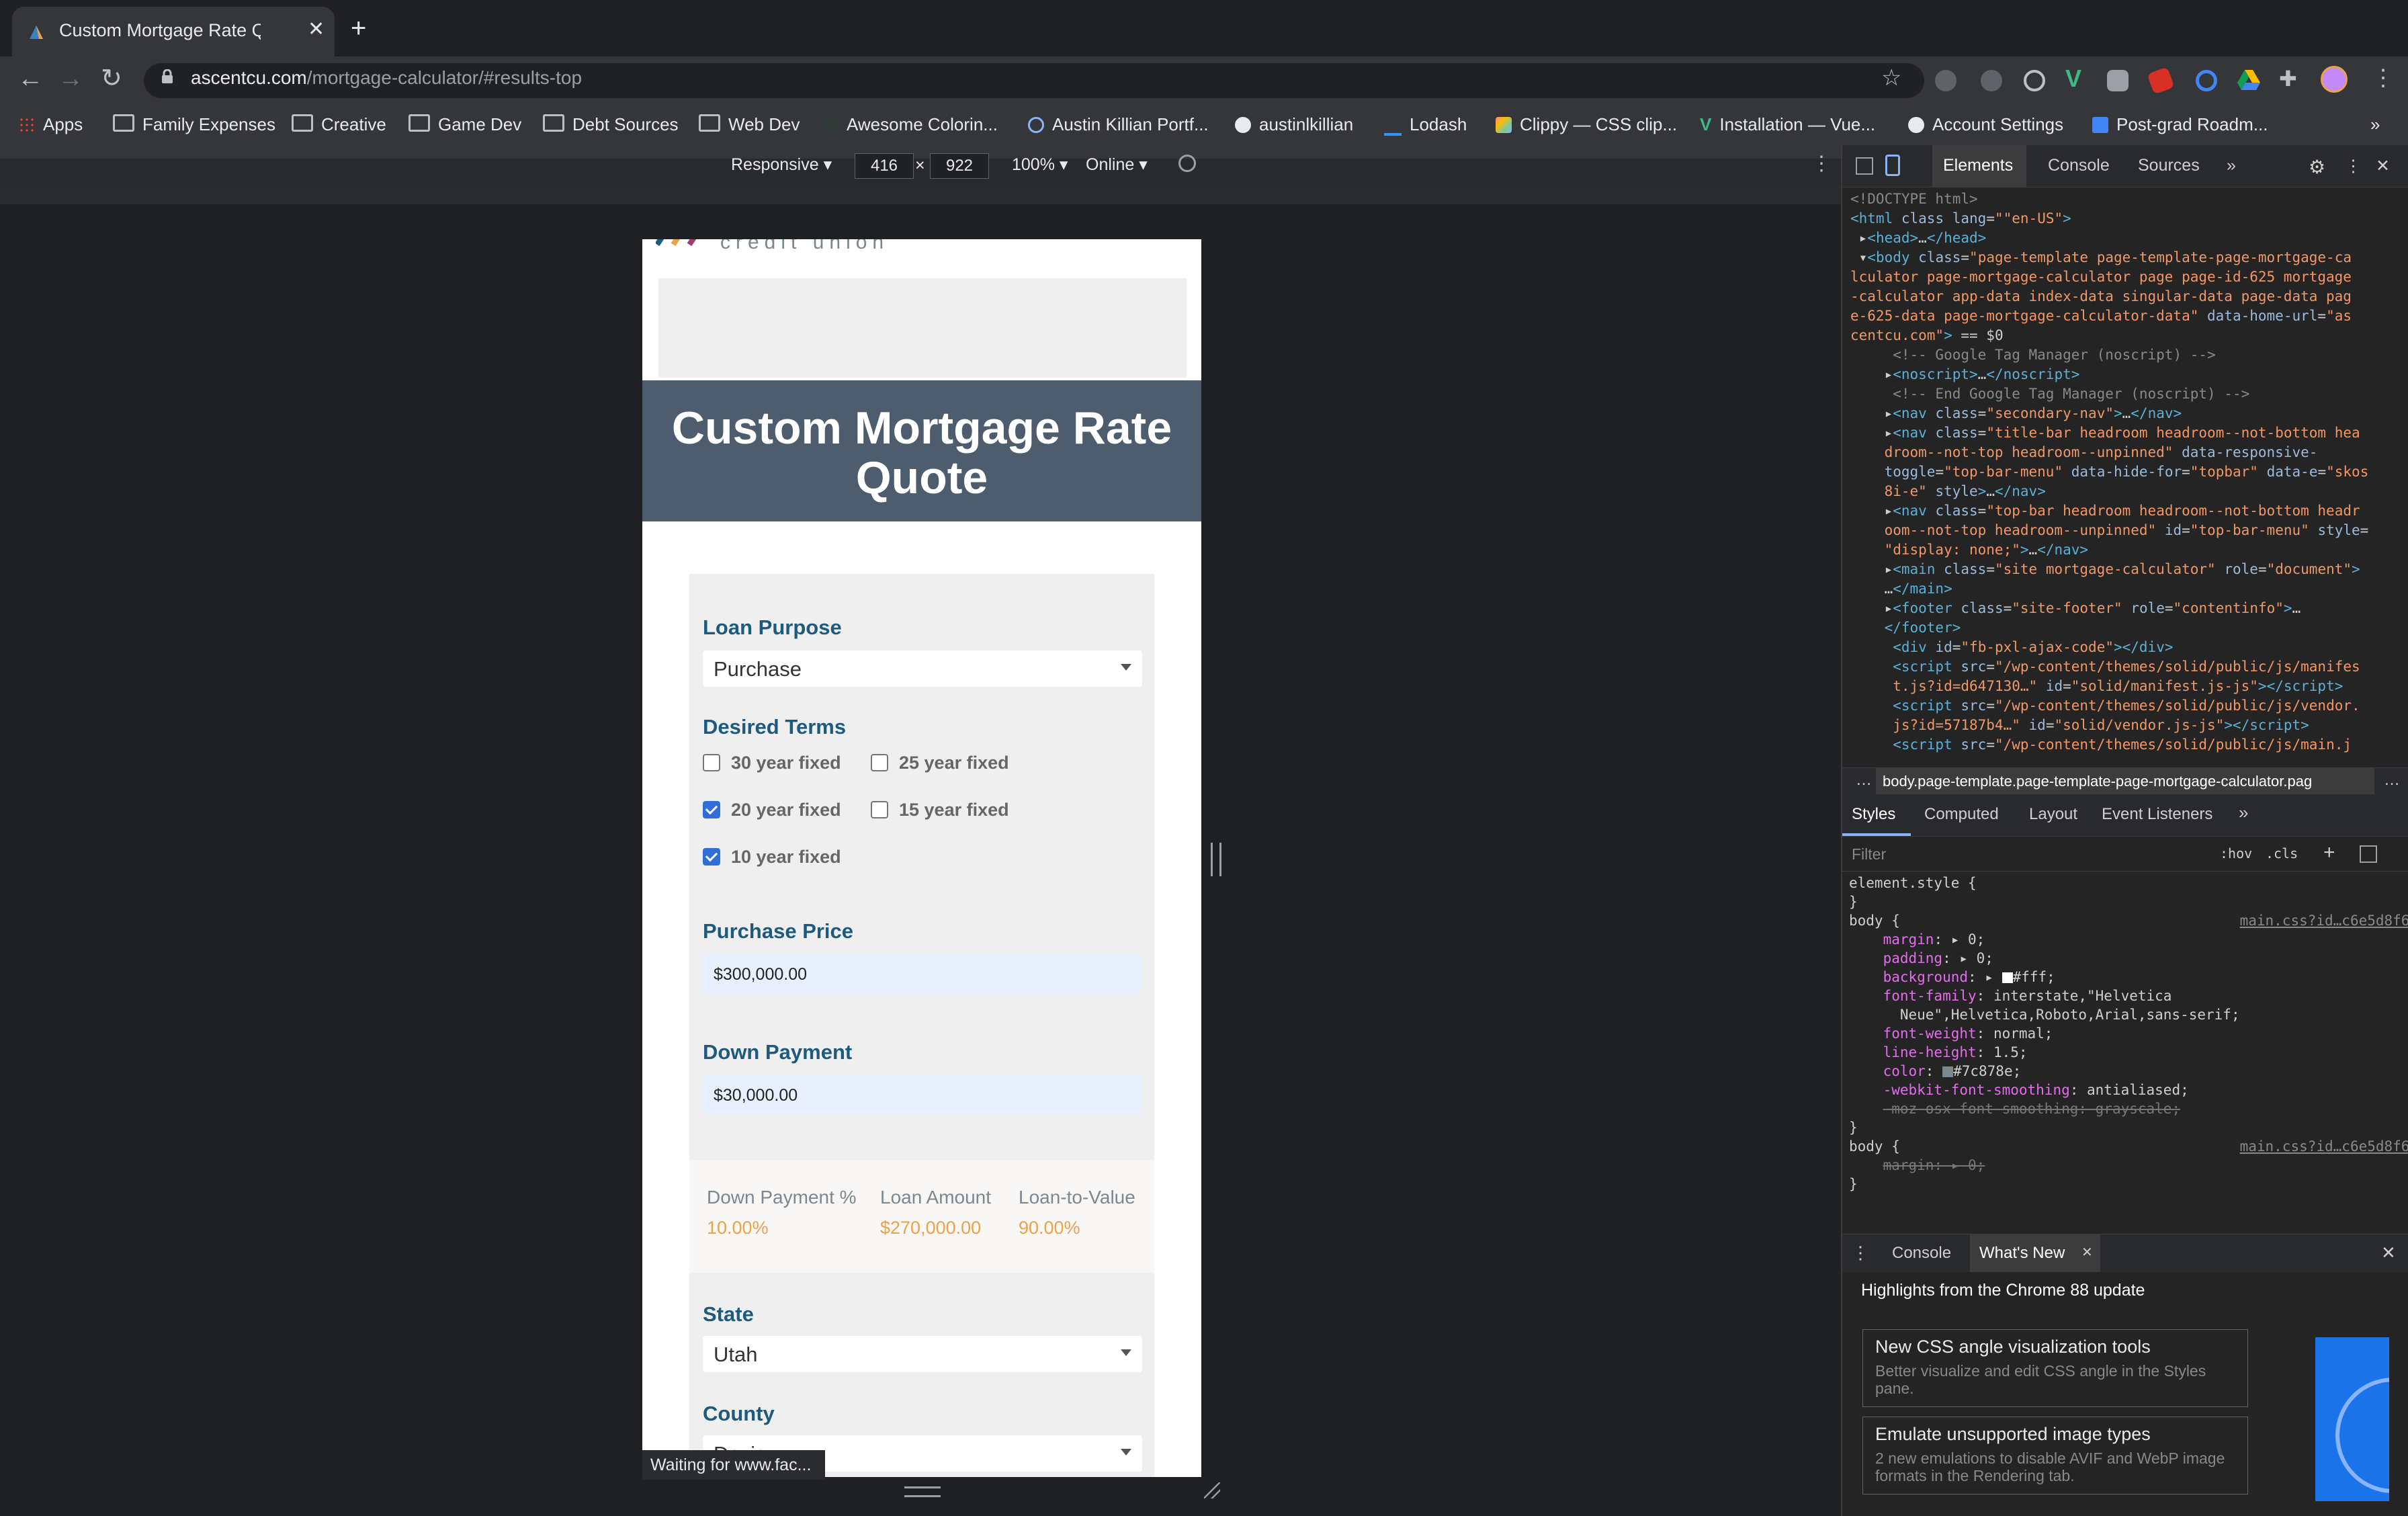  What do you see at coordinates (1864, 166) in the screenshot?
I see `inspect-icon` at bounding box center [1864, 166].